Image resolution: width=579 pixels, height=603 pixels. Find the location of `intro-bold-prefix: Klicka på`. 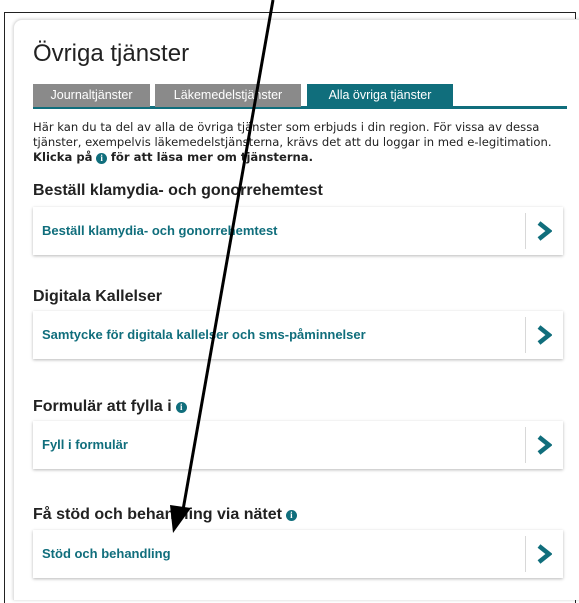

intro-bold-prefix: Klicka på is located at coordinates (63, 157).